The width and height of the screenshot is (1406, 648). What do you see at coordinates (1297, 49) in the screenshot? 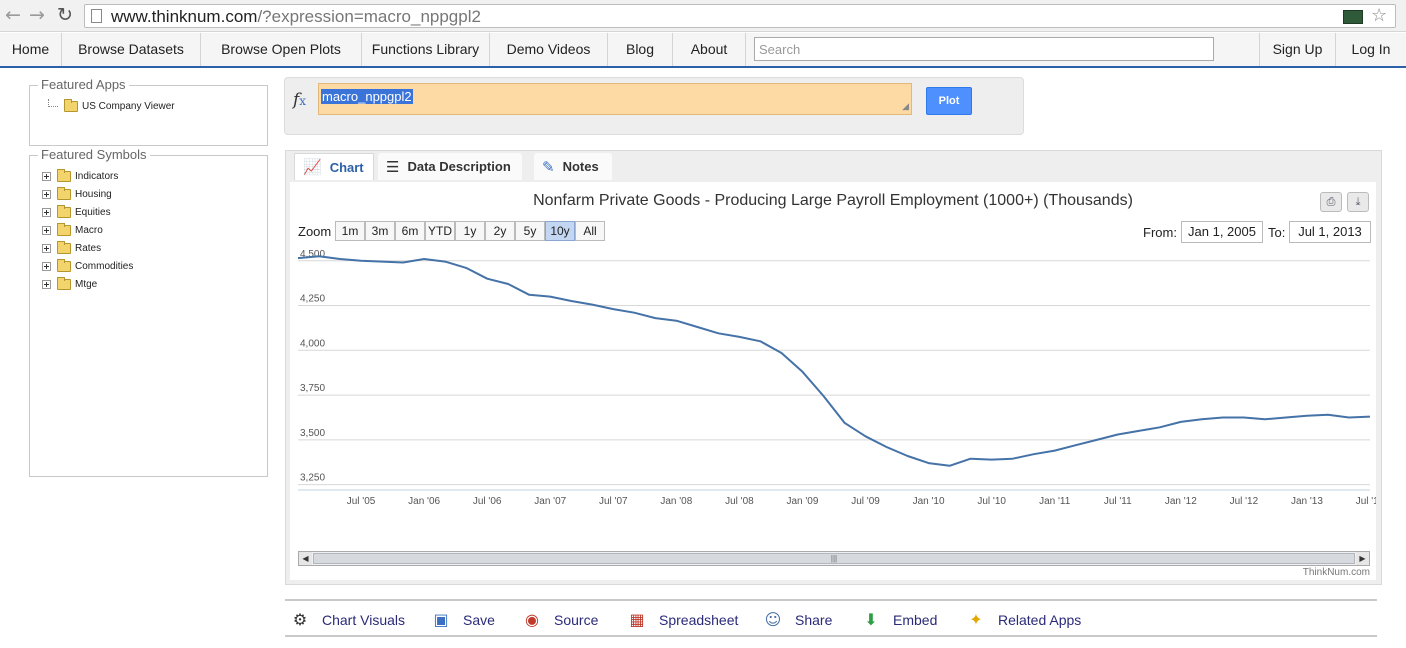
I see `sign-up-link: Sign Up` at bounding box center [1297, 49].